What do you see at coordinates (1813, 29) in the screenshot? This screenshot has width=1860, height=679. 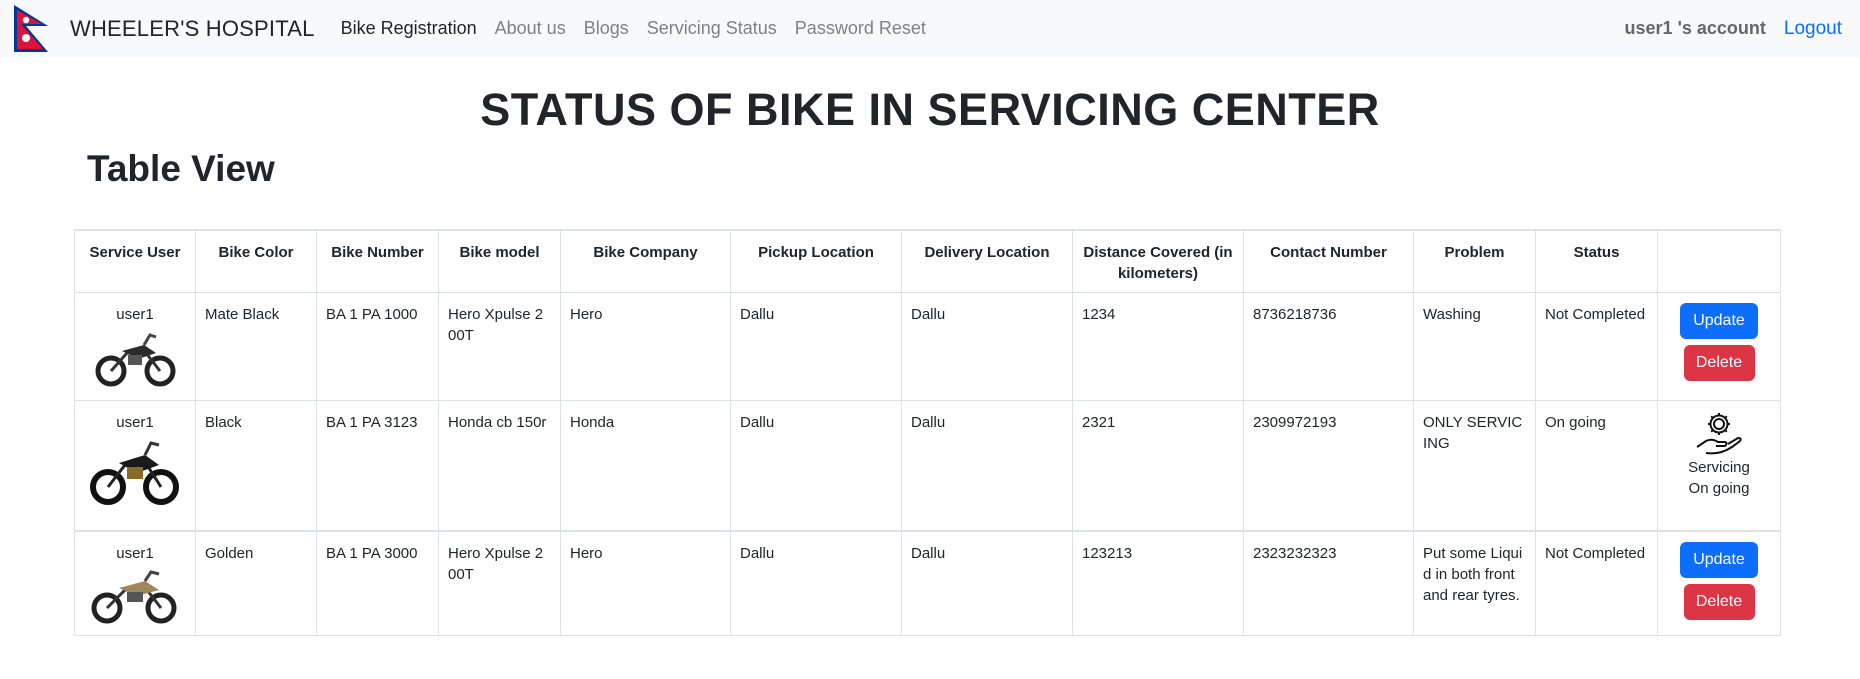 I see `logout-link: Logout` at bounding box center [1813, 29].